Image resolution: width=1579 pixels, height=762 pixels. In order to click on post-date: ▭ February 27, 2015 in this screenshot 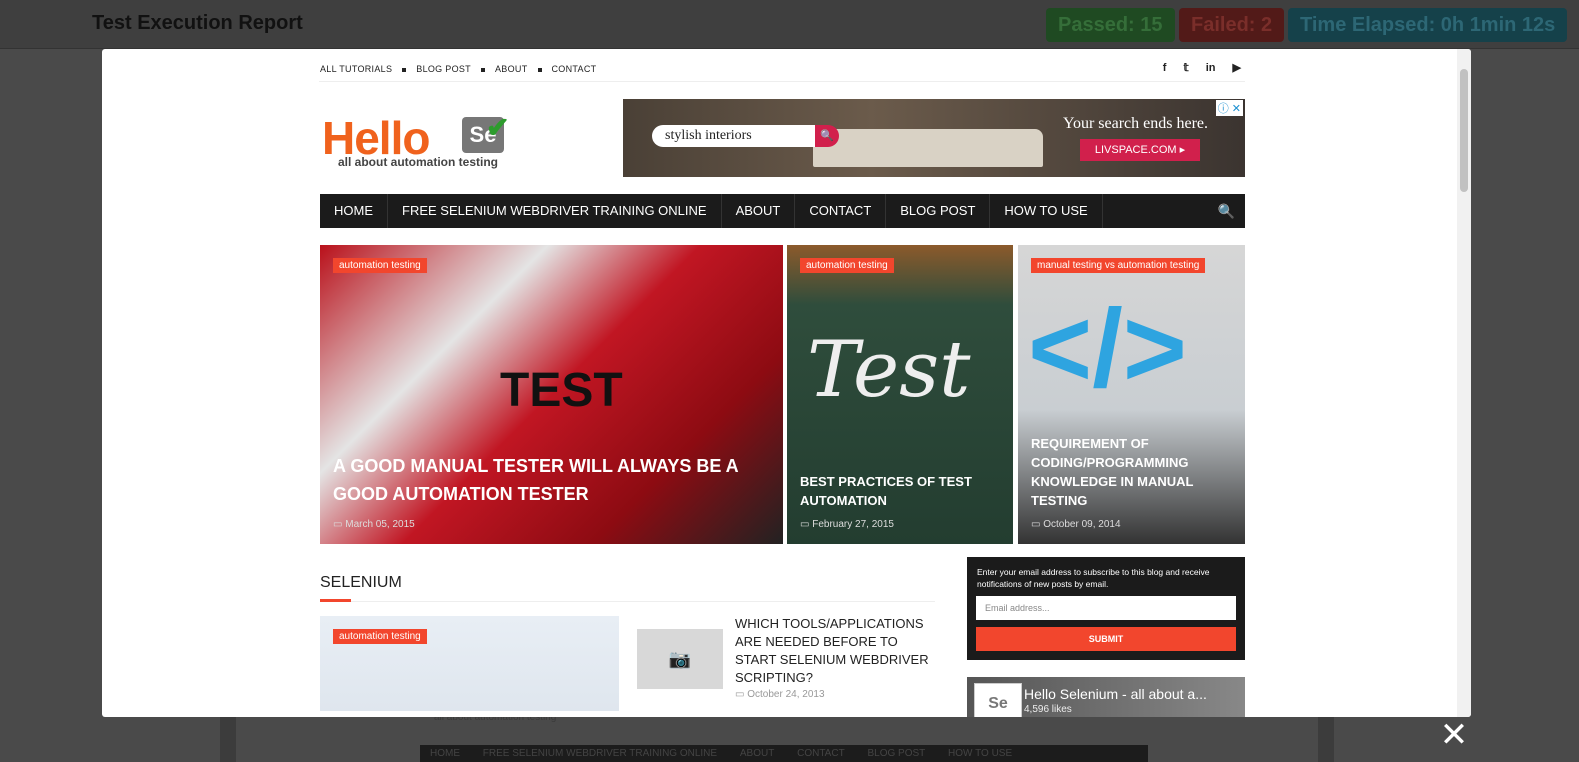, I will do `click(847, 524)`.